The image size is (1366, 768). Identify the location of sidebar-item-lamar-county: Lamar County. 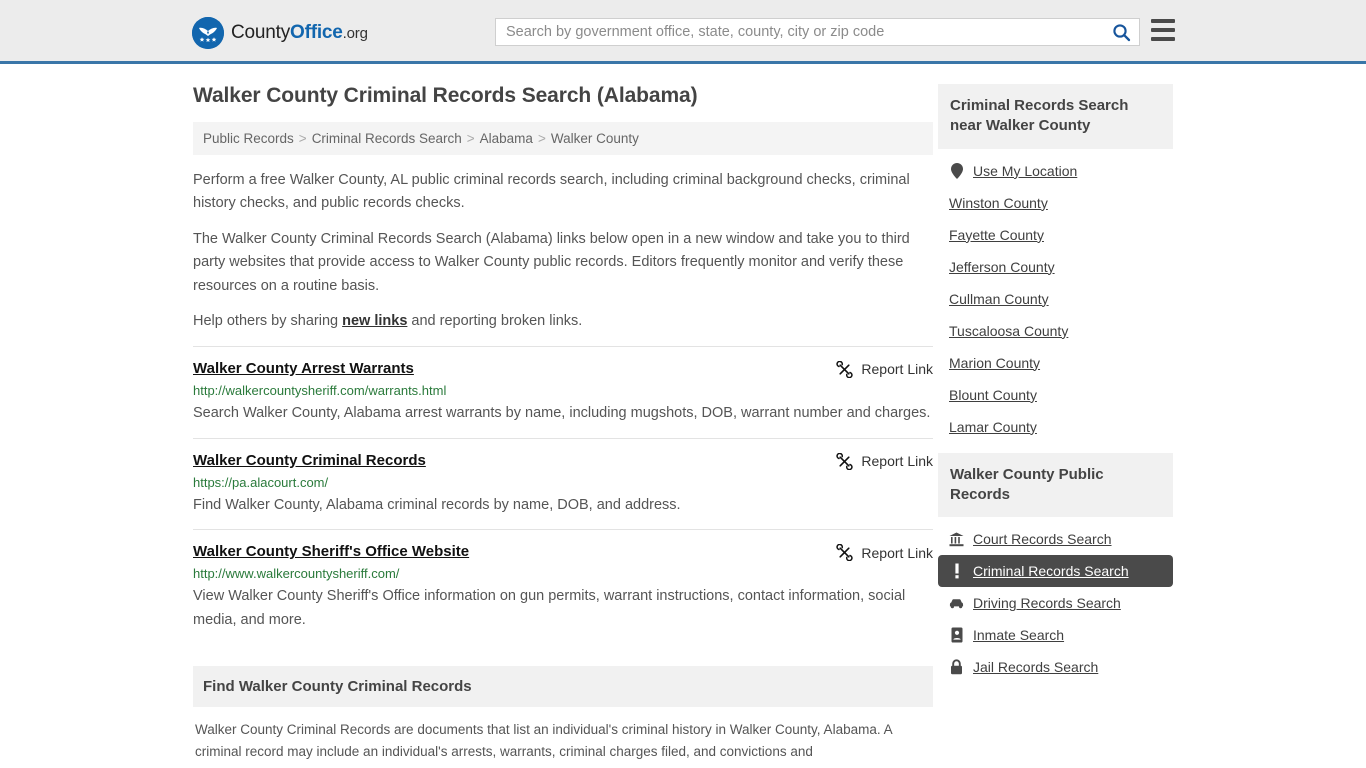
(1055, 427).